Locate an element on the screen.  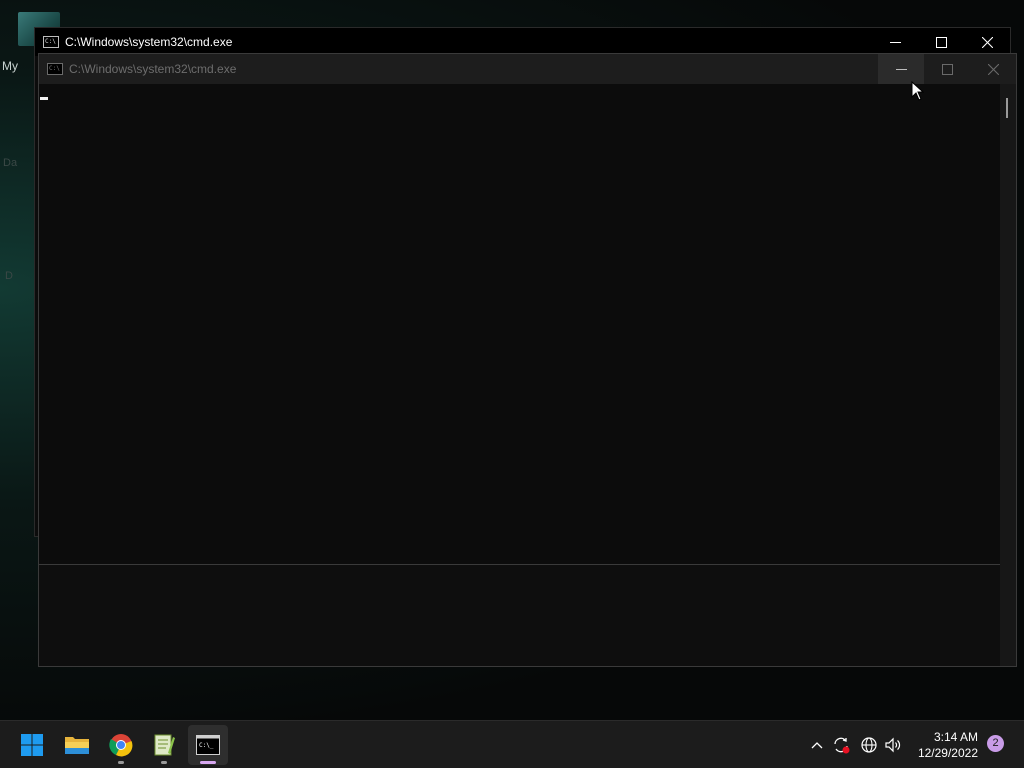
svg-text: C:\_ is located at coordinates (206, 745).